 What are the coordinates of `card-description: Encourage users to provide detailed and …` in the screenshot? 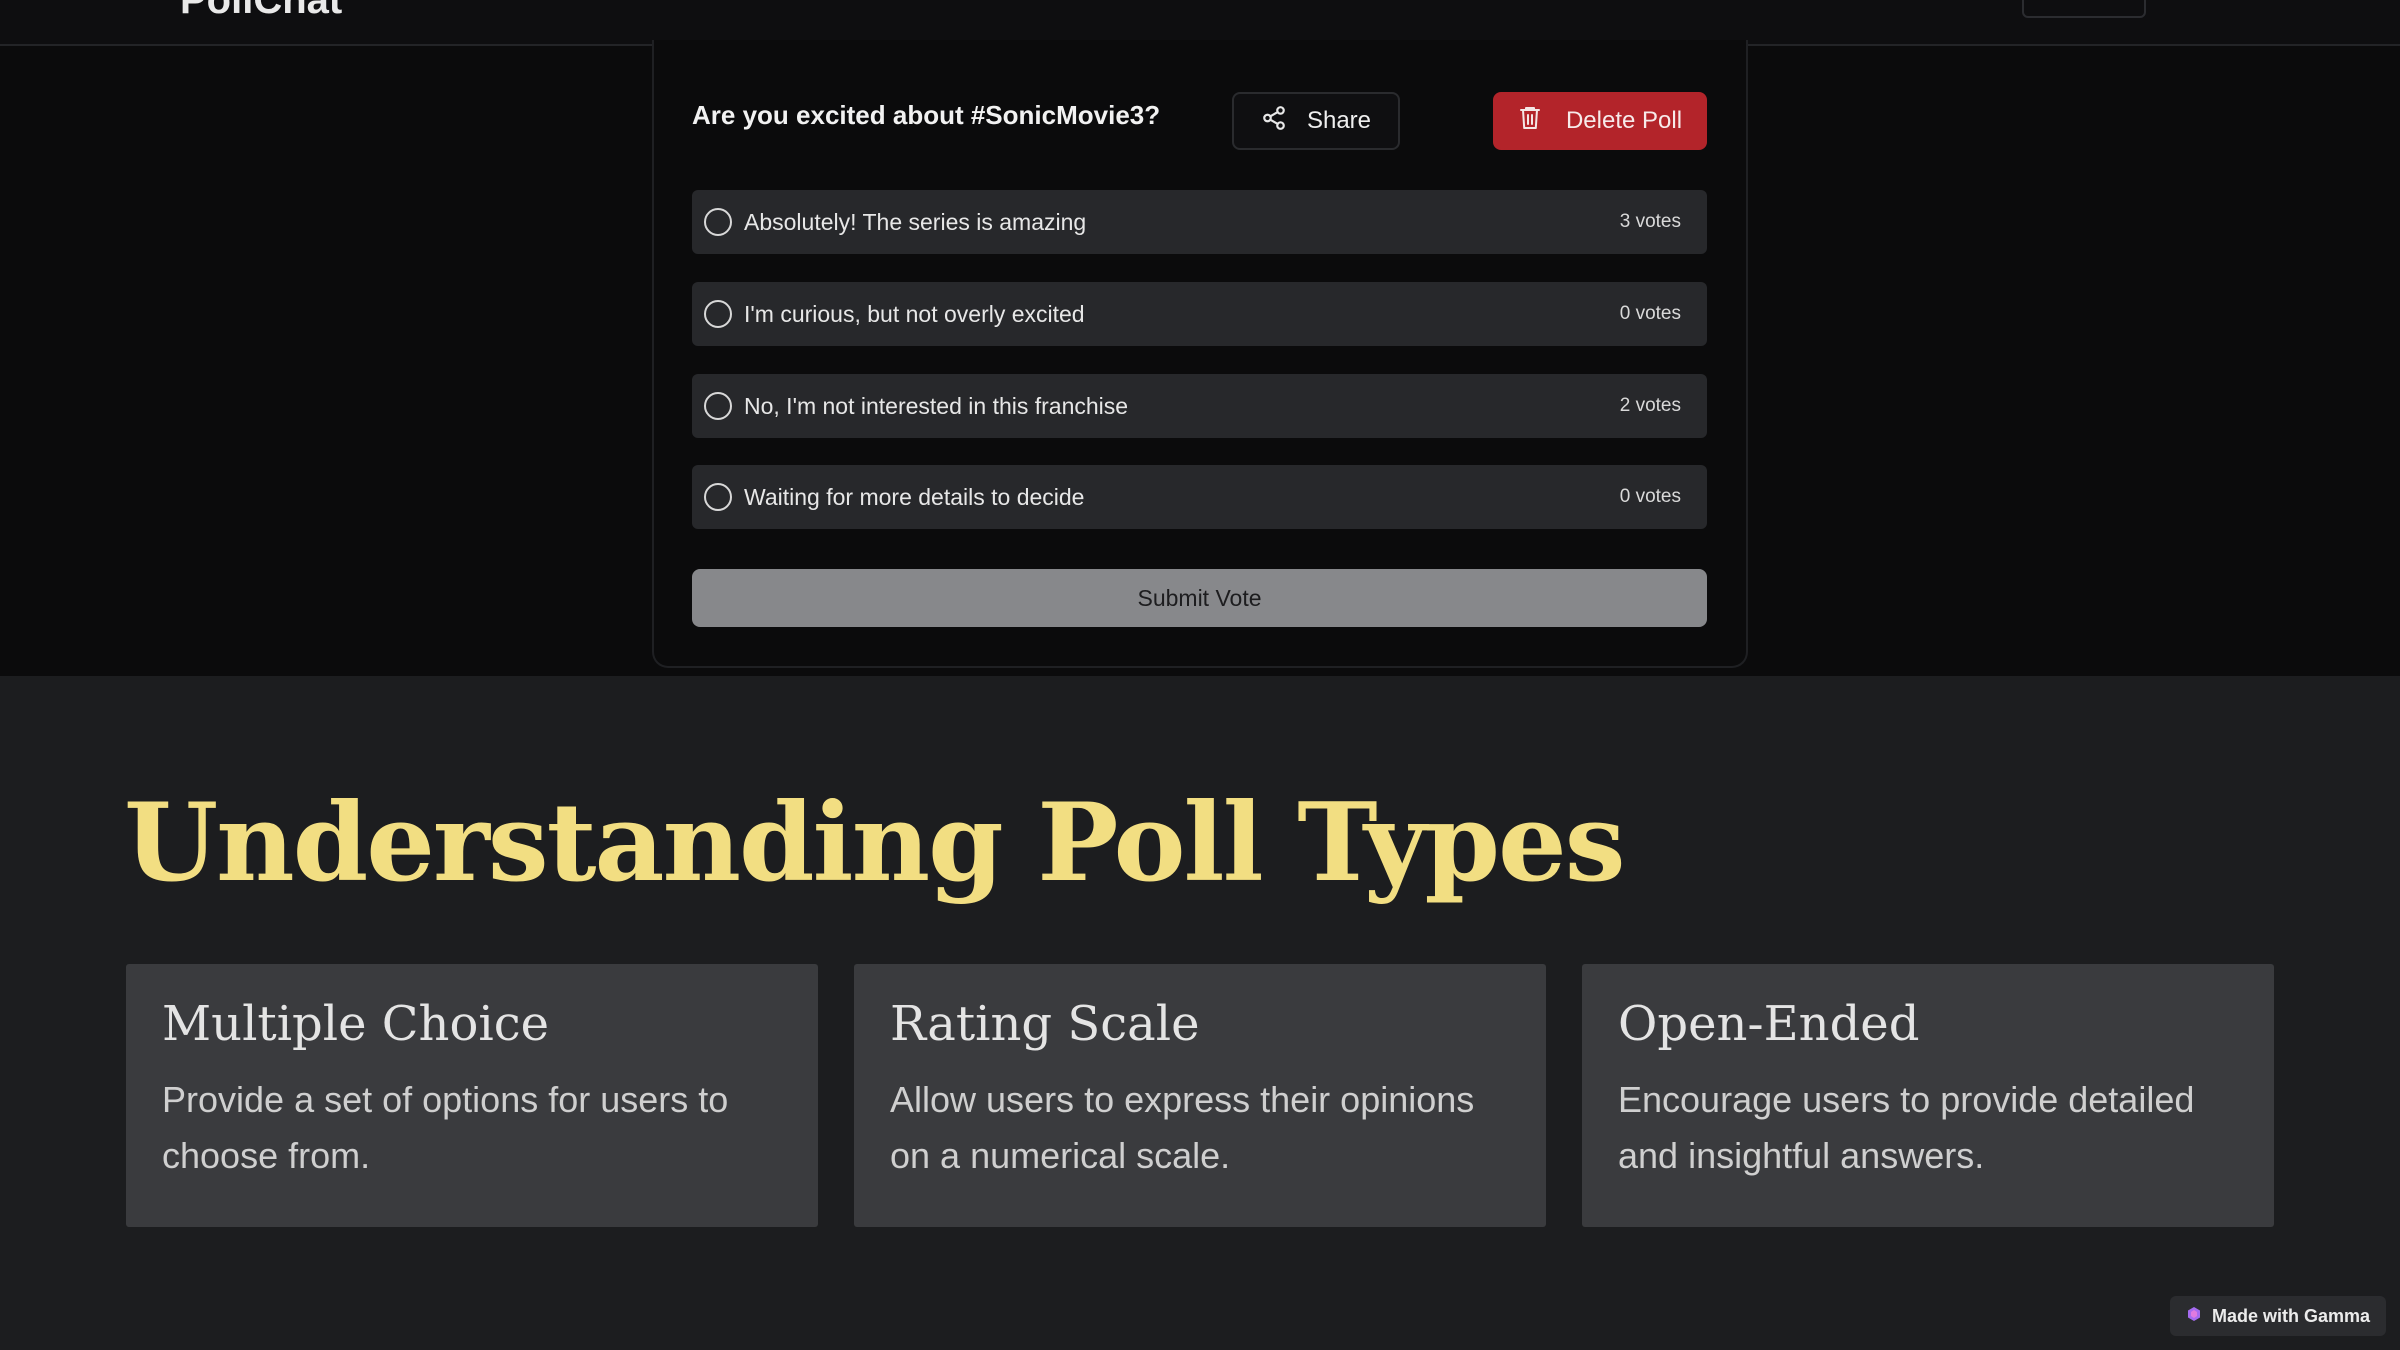 It's located at (1906, 1127).